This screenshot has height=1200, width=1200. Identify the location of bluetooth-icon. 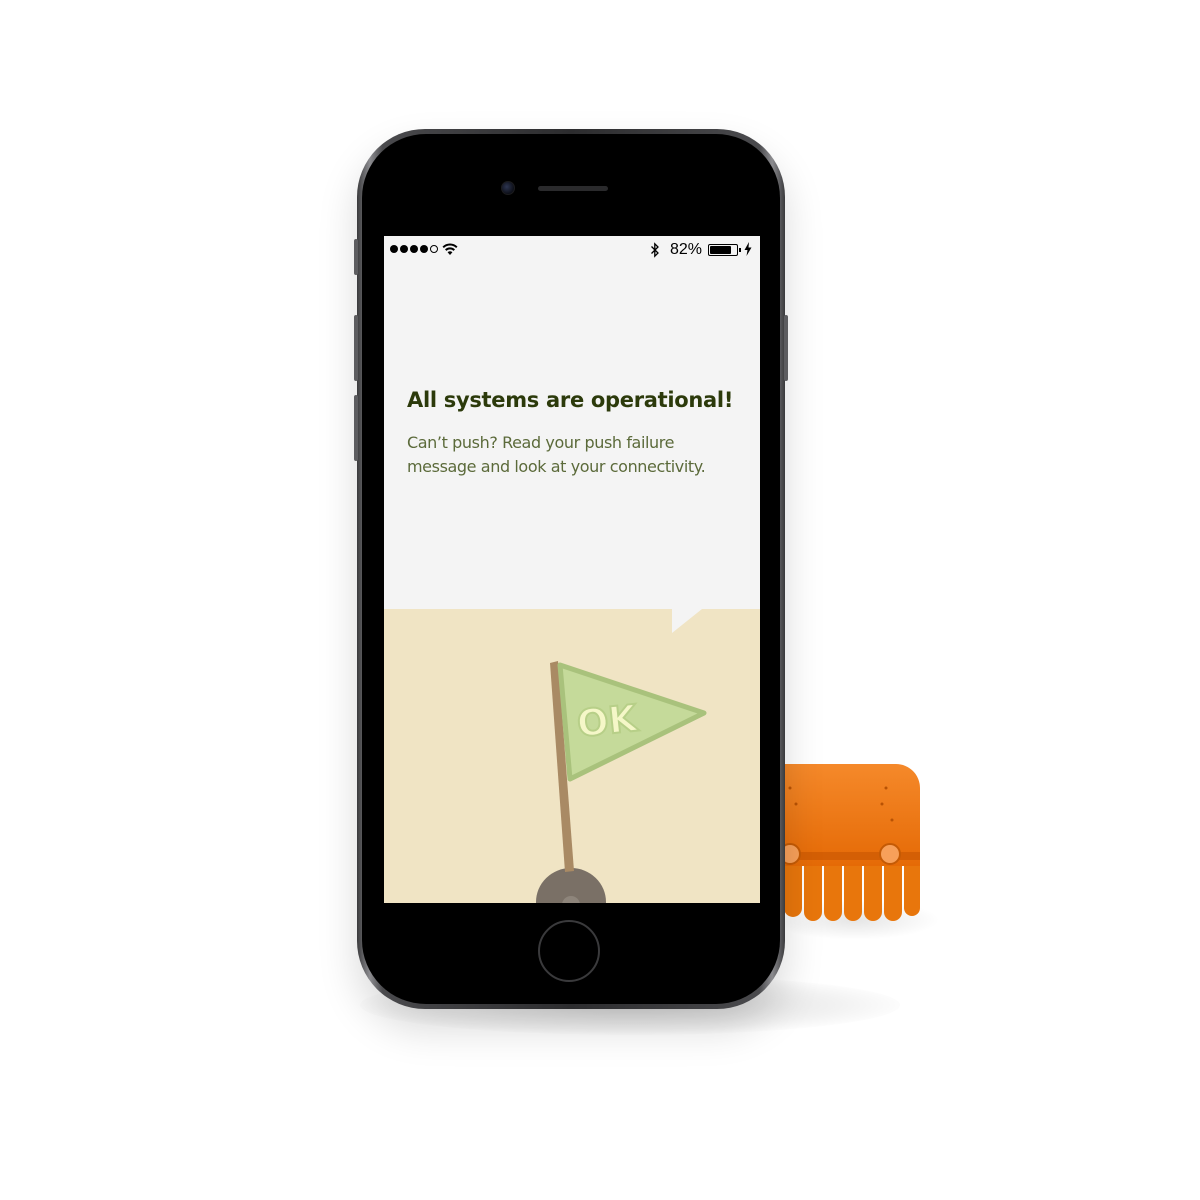
(655, 250).